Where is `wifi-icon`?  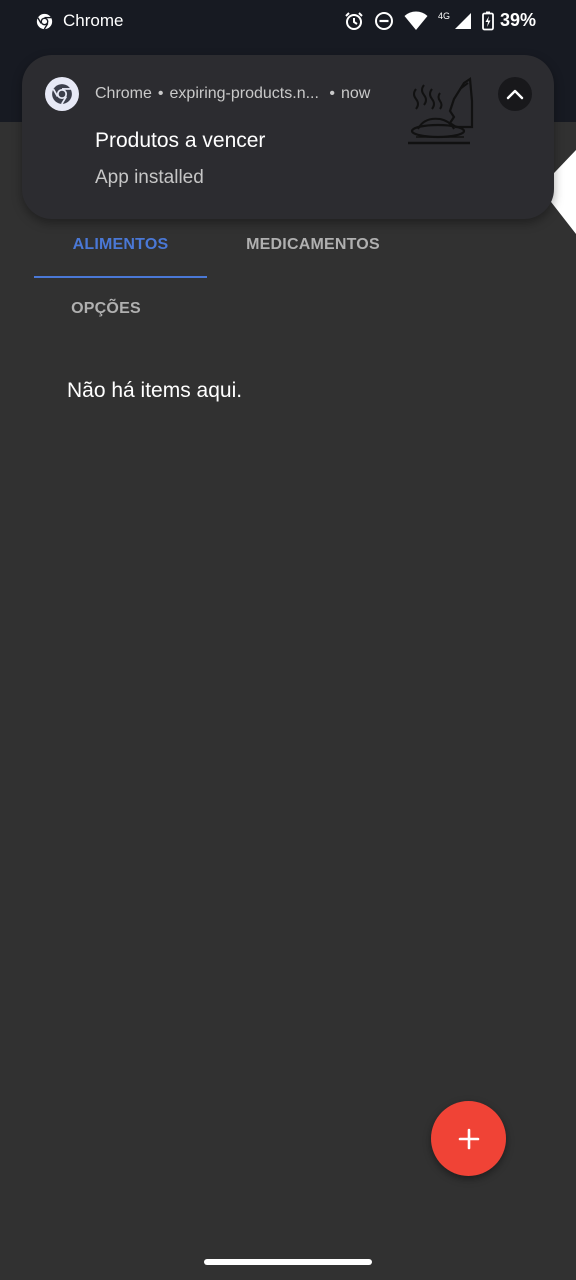
wifi-icon is located at coordinates (416, 20).